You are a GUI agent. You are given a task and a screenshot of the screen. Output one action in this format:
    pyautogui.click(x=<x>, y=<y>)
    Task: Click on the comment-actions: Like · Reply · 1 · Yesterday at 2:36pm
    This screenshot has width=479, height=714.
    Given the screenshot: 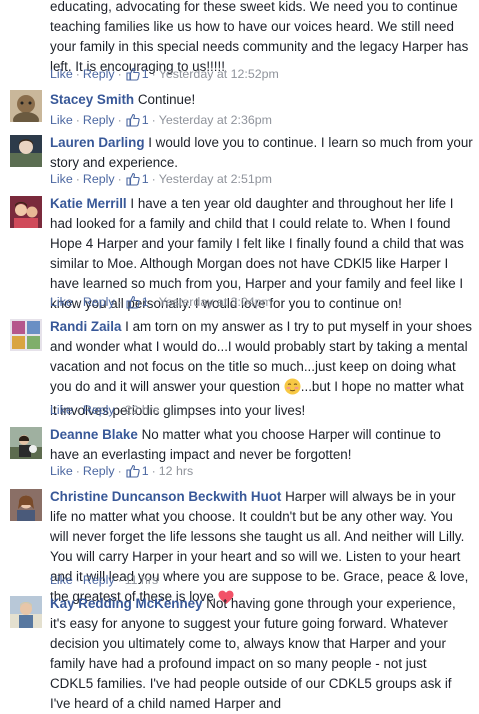 What is the action you would take?
    pyautogui.click(x=161, y=120)
    